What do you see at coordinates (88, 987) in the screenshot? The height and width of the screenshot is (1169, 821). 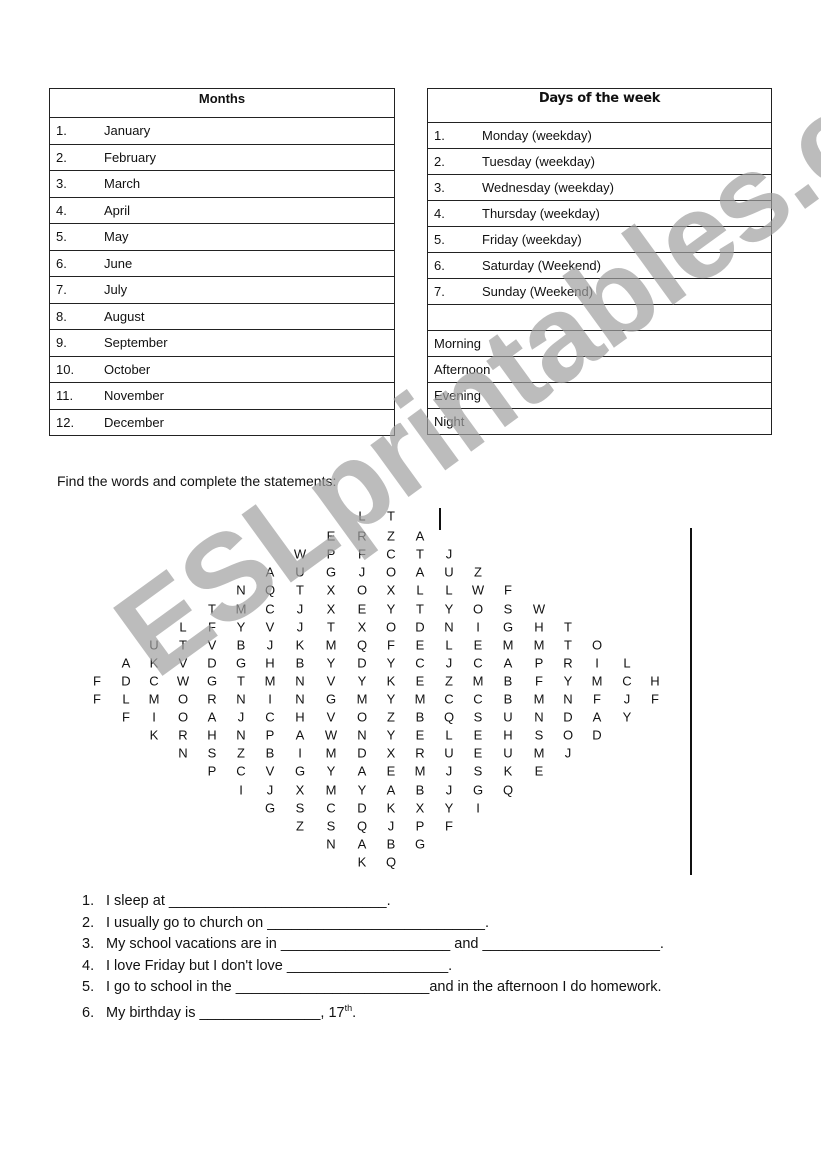 I see `statement-number: 5.` at bounding box center [88, 987].